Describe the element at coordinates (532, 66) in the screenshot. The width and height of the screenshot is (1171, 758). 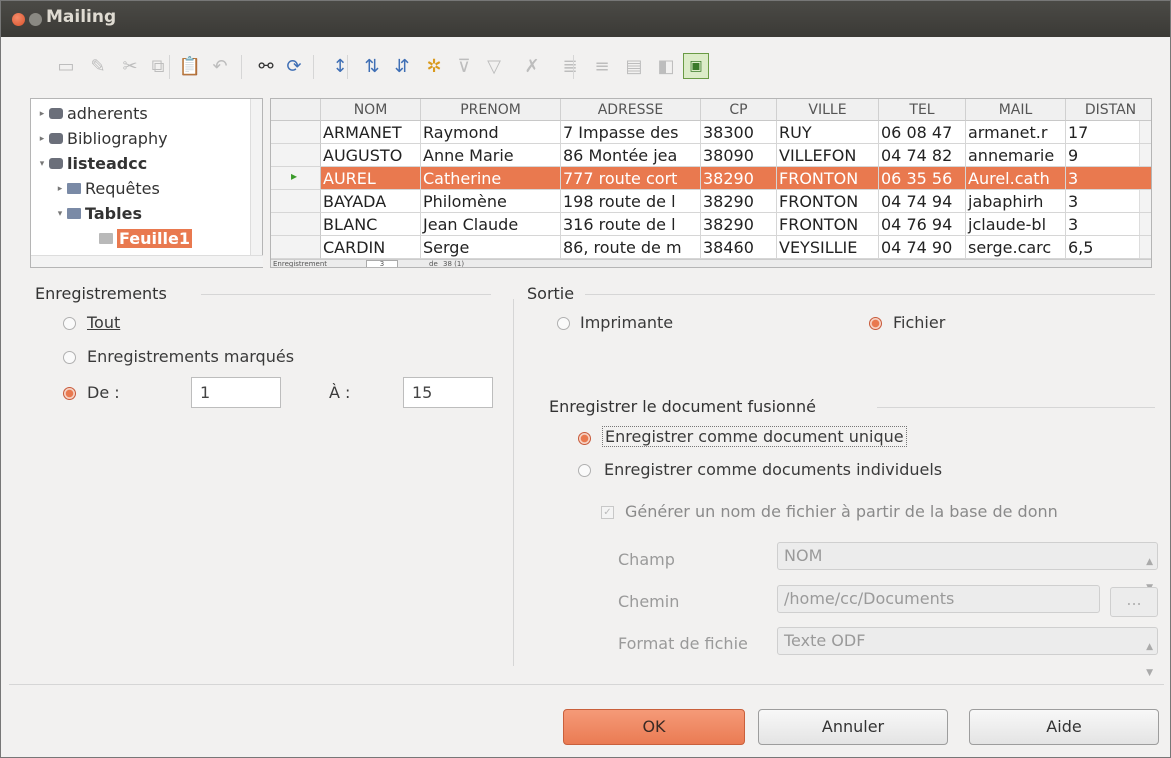
I see `remove-filter-icon: ✗` at that location.